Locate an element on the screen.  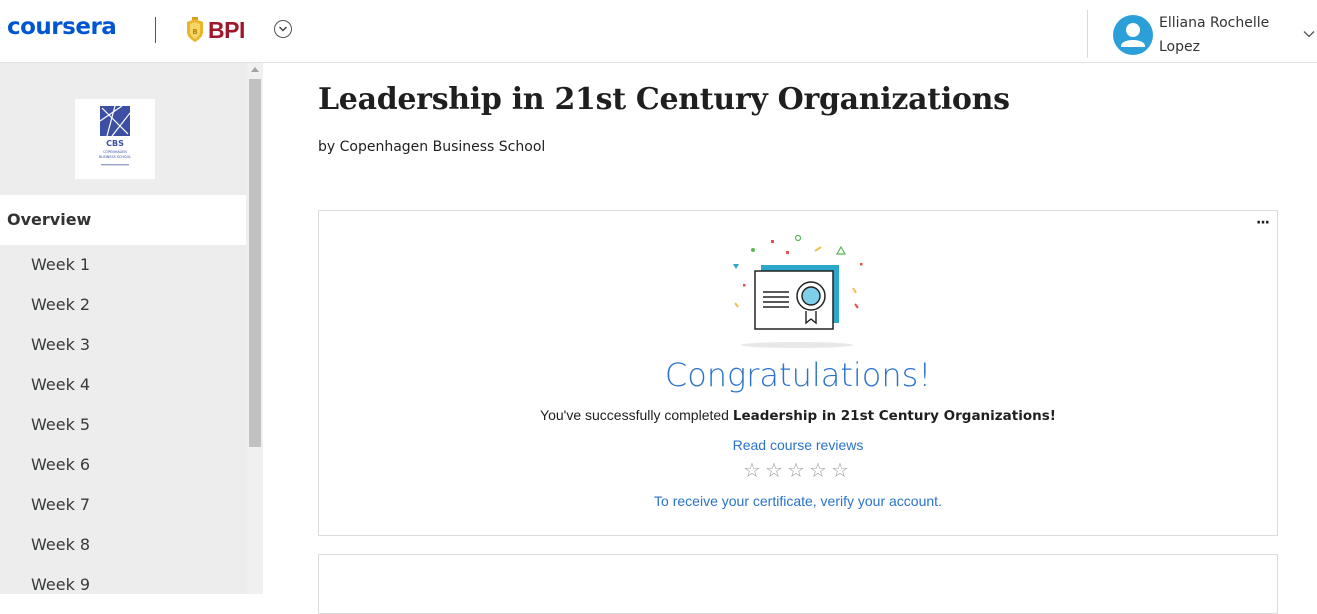
sidebar-scrollbar is located at coordinates (255, 328).